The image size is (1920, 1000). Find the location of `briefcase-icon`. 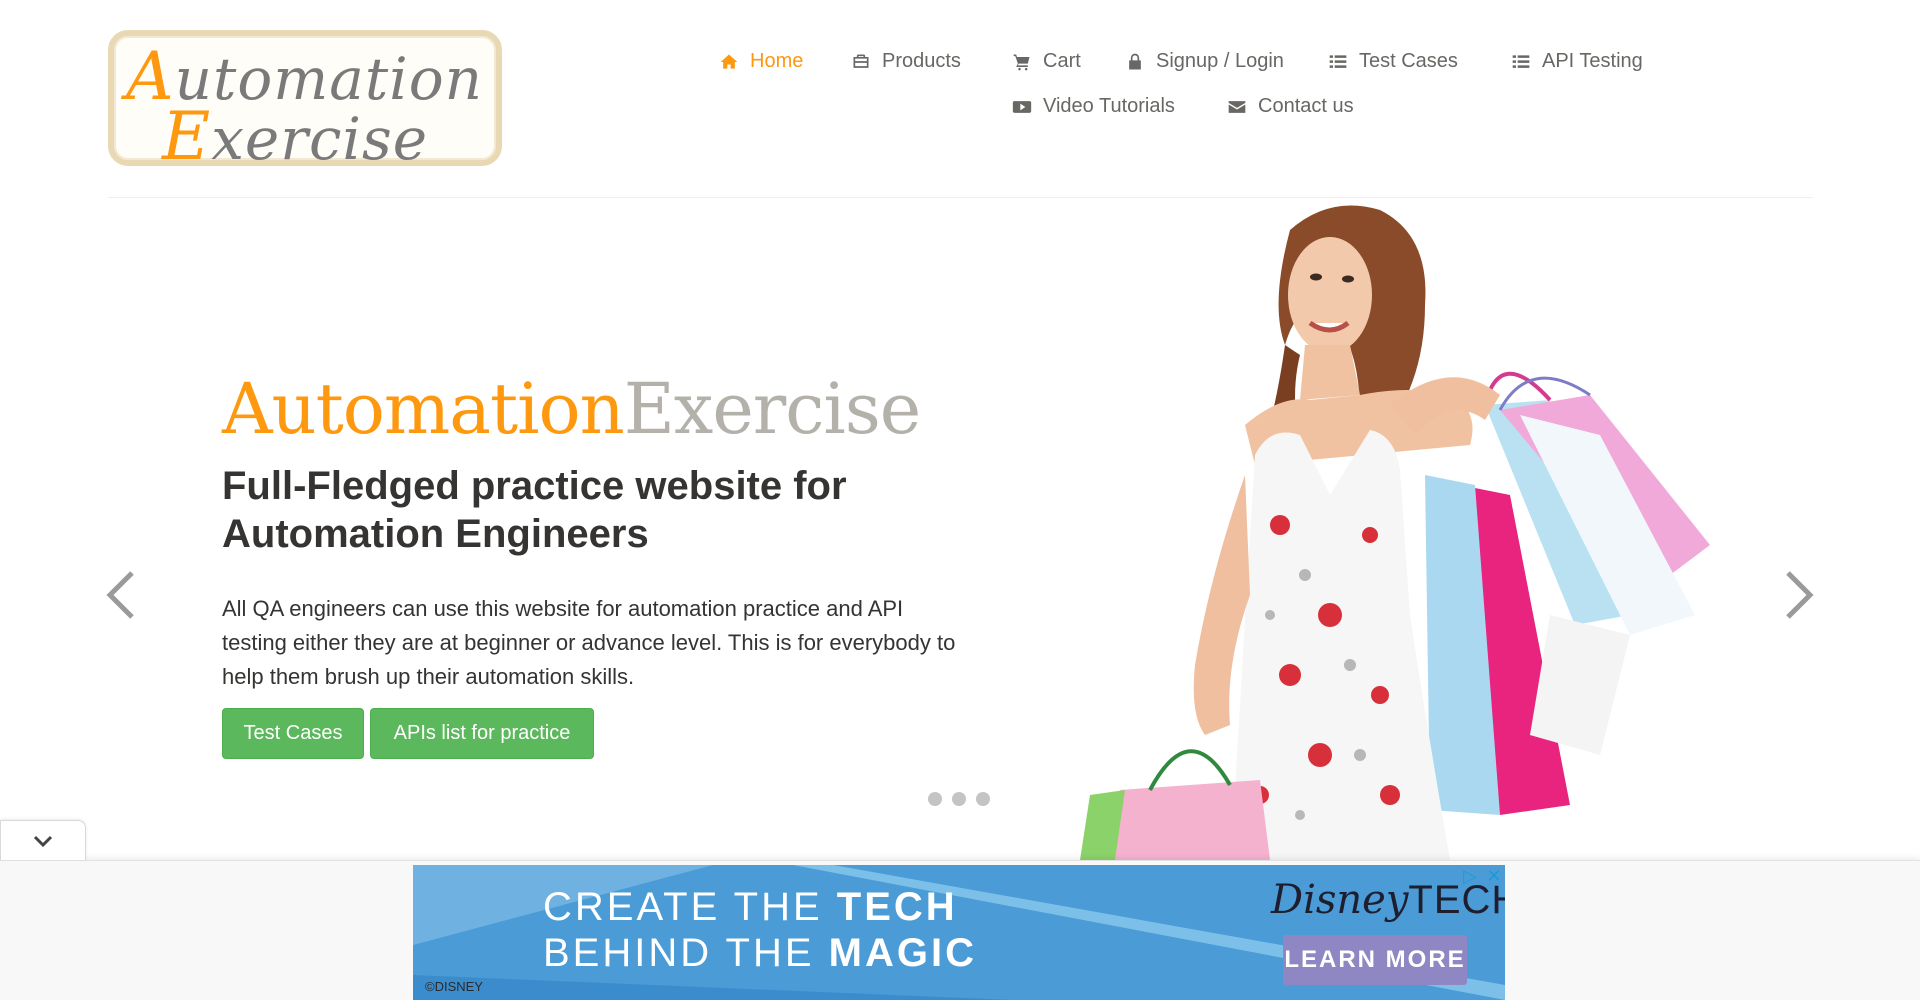

briefcase-icon is located at coordinates (861, 62).